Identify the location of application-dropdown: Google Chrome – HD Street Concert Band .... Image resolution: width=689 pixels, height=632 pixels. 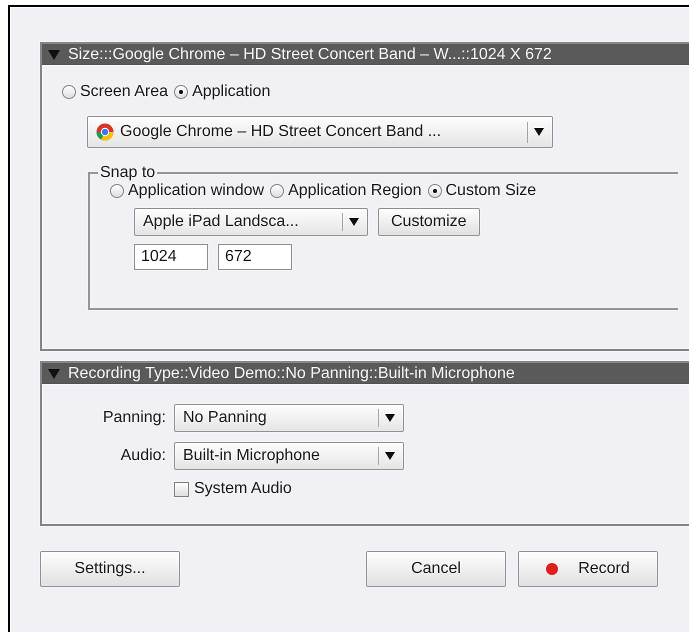
(320, 132).